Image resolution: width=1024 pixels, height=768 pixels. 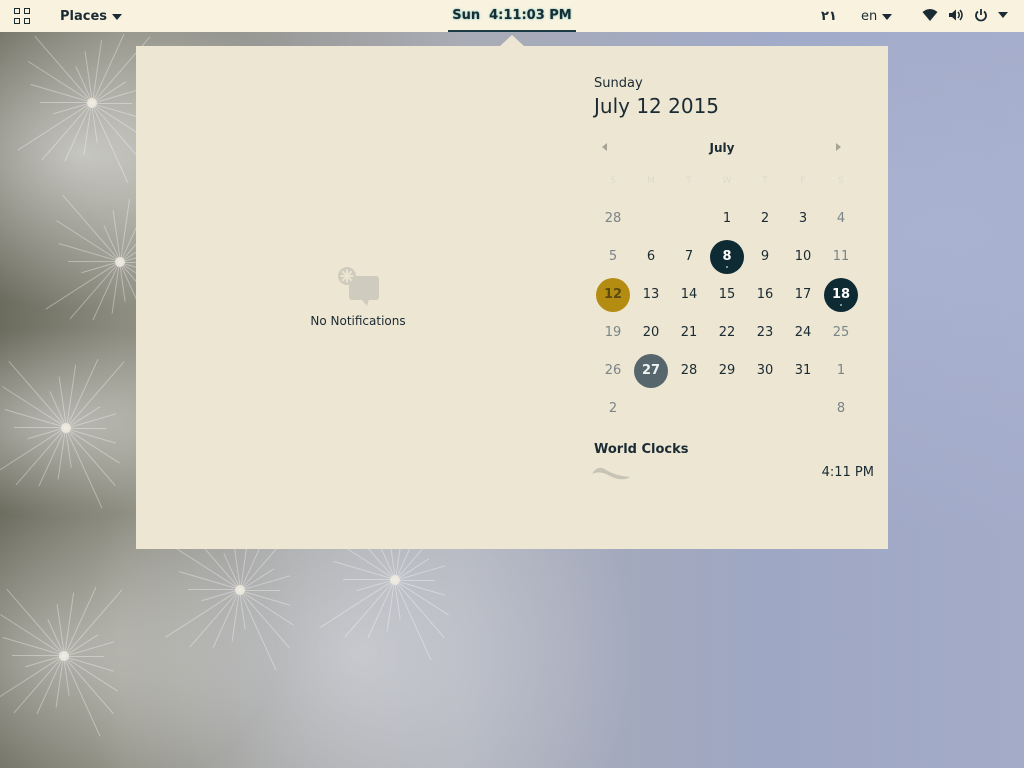 I want to click on places-menu: Places, so click(x=91, y=16).